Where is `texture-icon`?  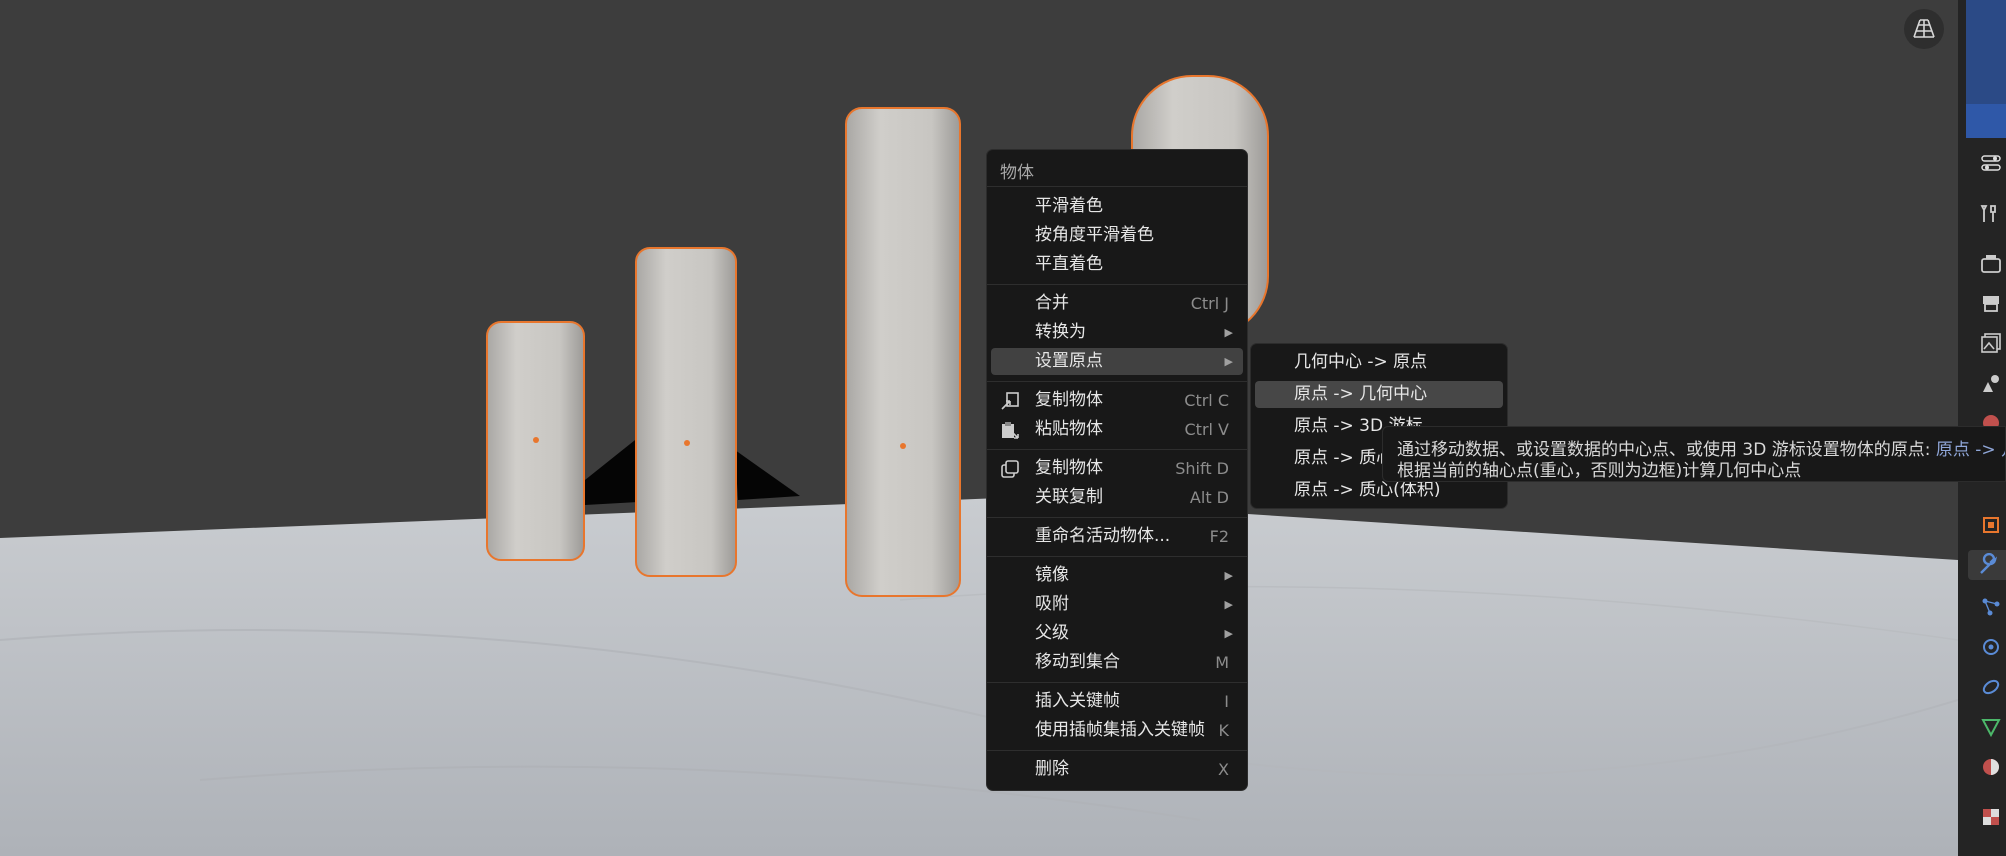
texture-icon is located at coordinates (1991, 817).